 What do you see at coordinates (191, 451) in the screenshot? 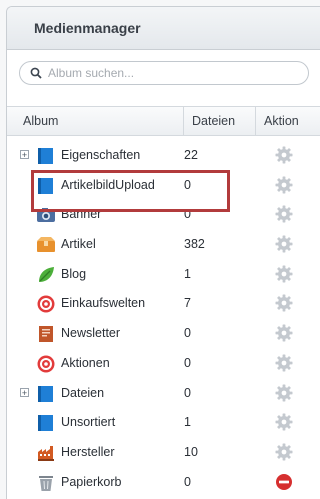
I see `album-file-count: 10` at bounding box center [191, 451].